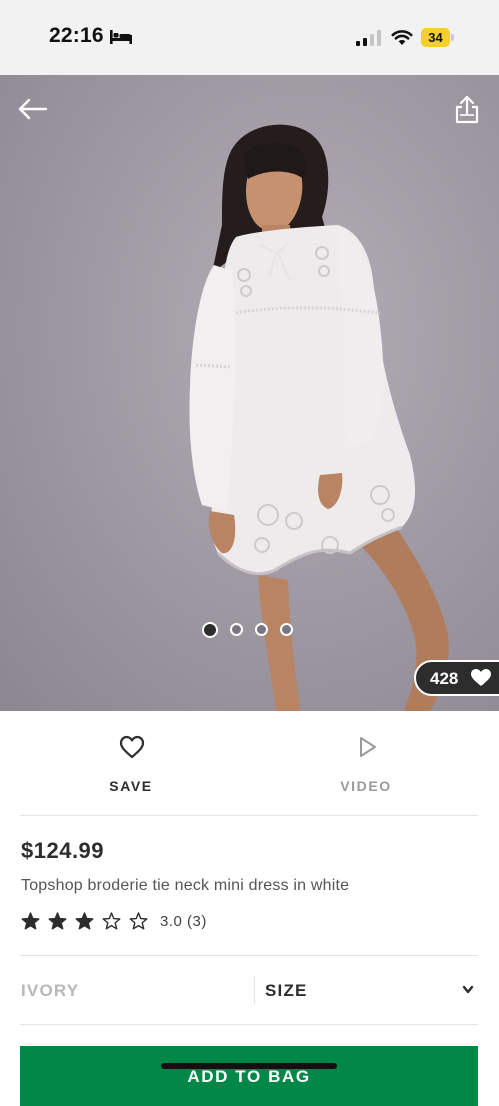 This screenshot has height=1106, width=499. Describe the element at coordinates (368, 747) in the screenshot. I see `play-icon` at that location.